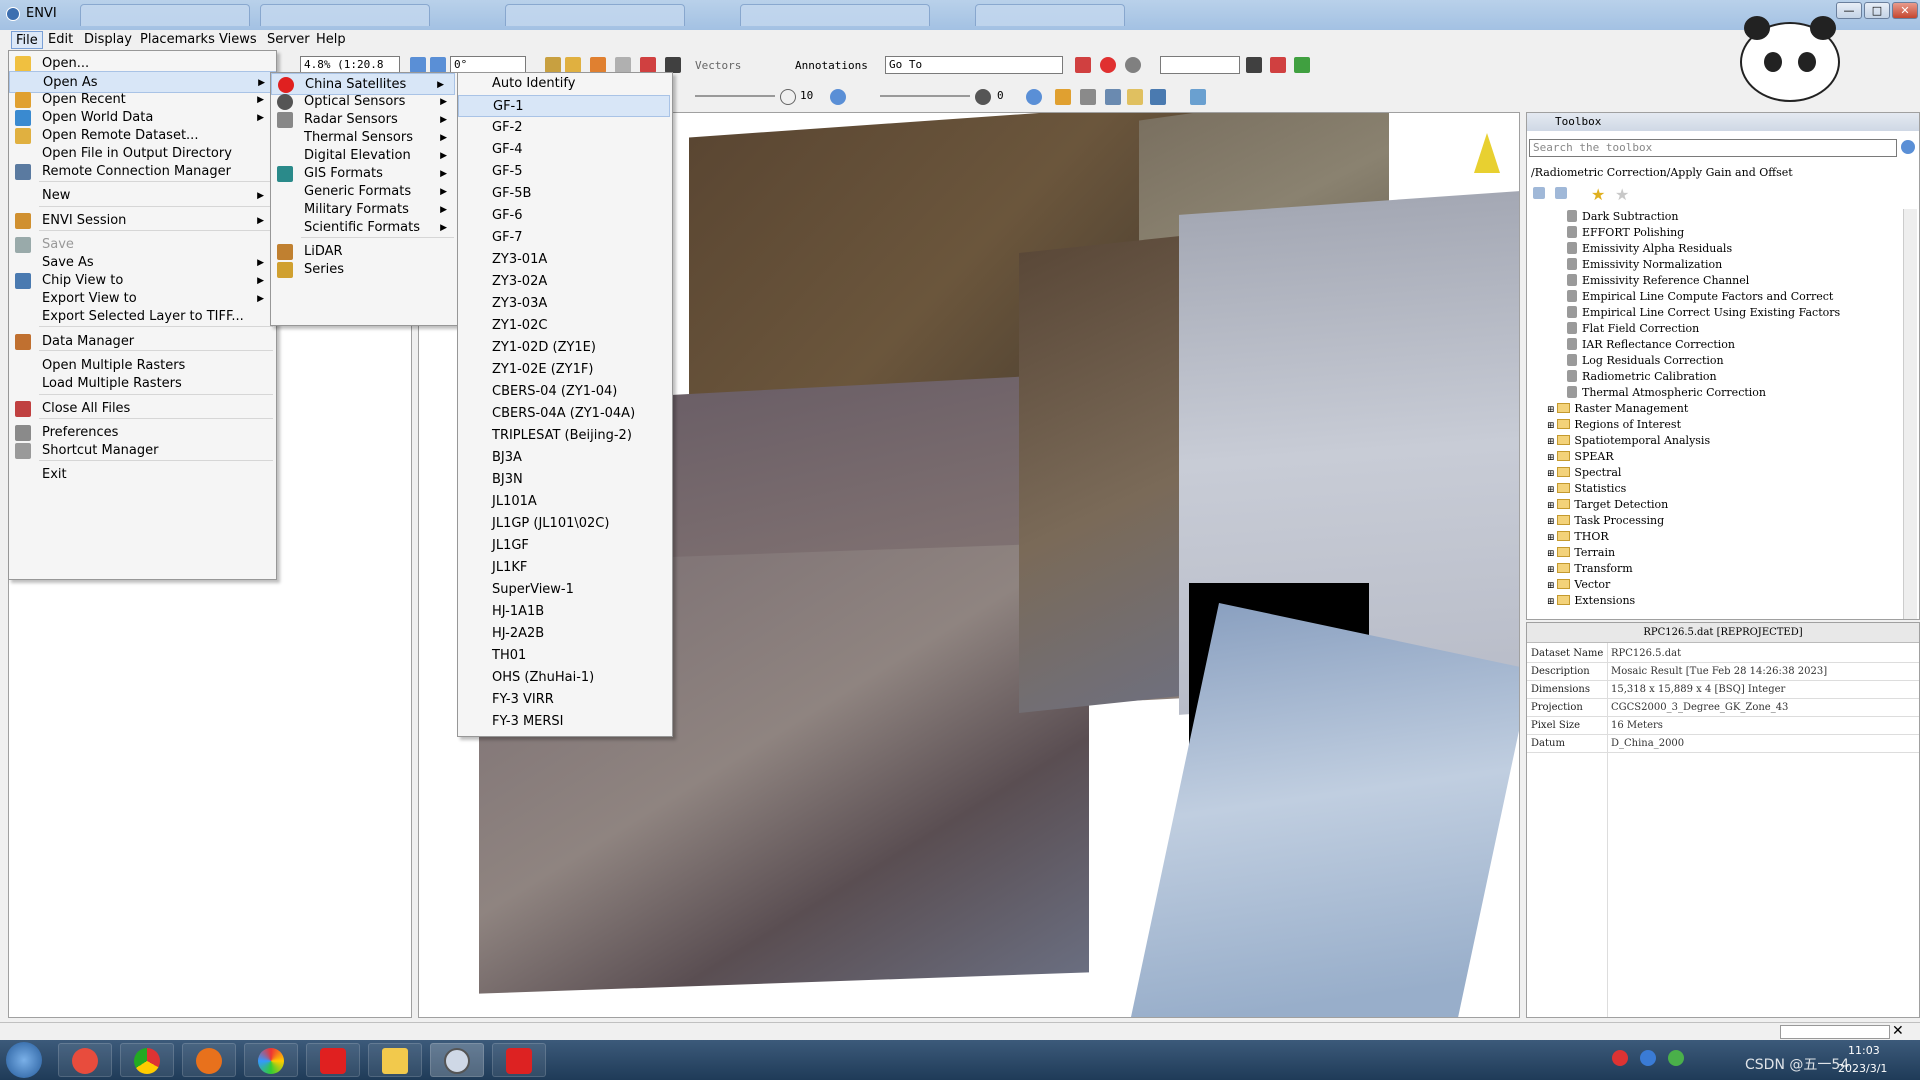  What do you see at coordinates (1108, 65) in the screenshot?
I see `annotation-a-icon` at bounding box center [1108, 65].